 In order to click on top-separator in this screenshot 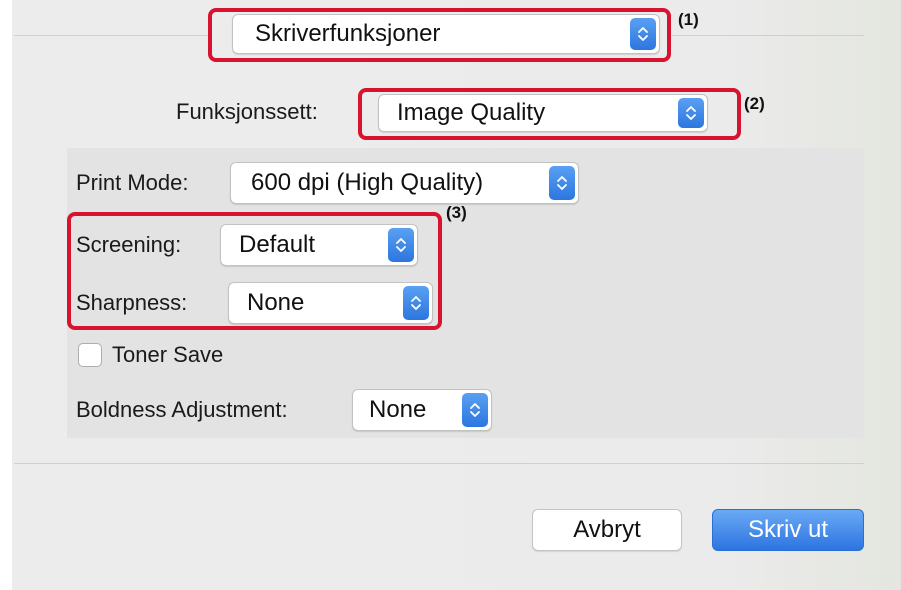, I will do `click(112, 35)`.